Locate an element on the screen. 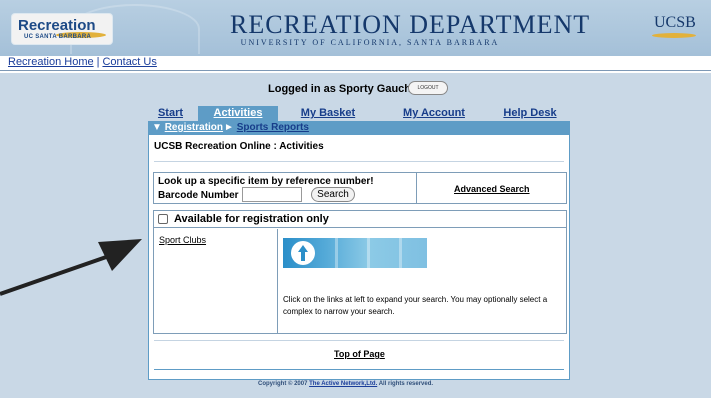 The width and height of the screenshot is (711, 398). contact-us-link: Contact Us is located at coordinates (129, 62).